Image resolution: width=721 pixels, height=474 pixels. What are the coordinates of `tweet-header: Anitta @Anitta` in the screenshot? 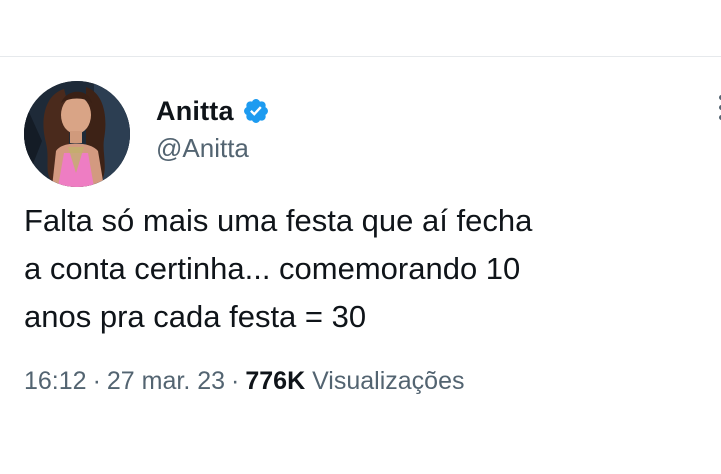 It's located at (213, 127).